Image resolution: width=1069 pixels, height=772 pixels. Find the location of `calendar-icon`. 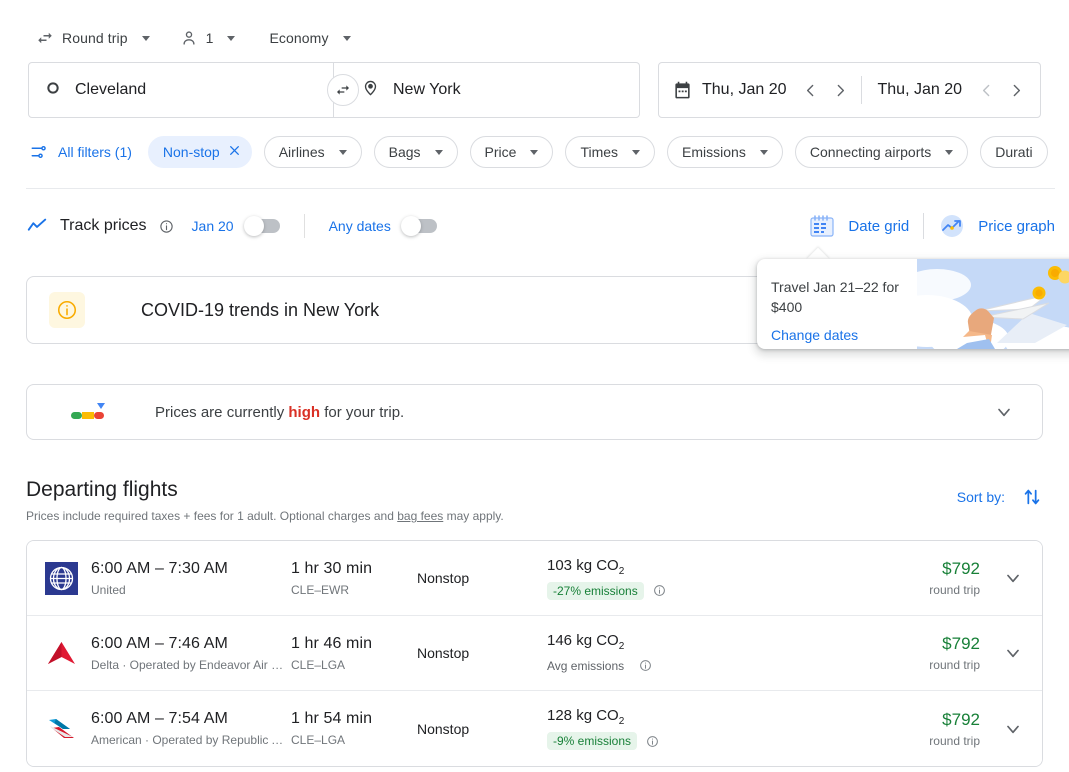

calendar-icon is located at coordinates (682, 90).